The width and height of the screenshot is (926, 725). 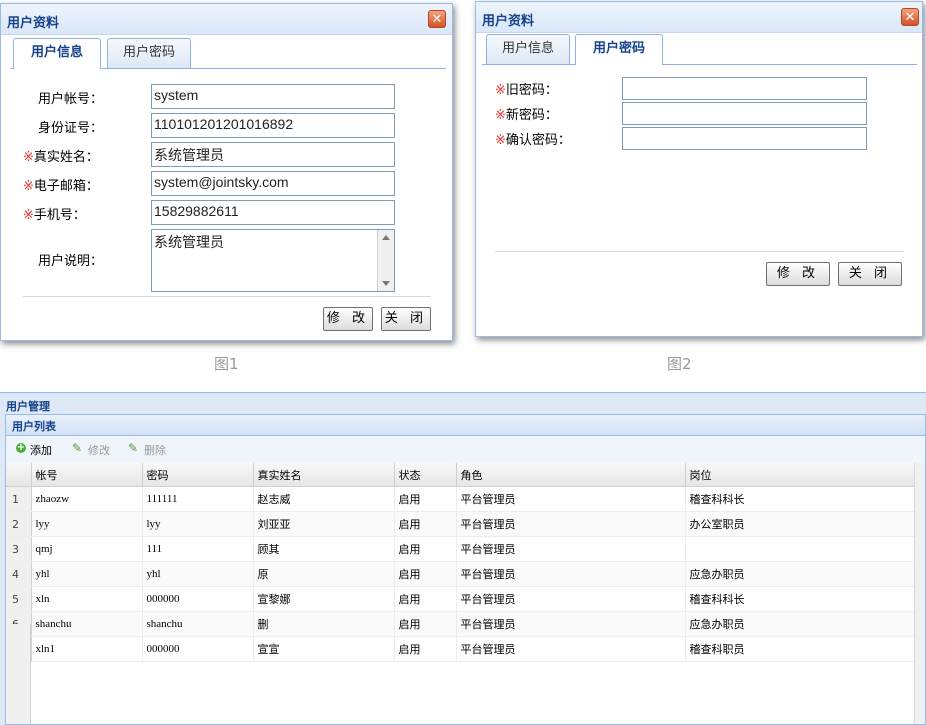 I want to click on column-header-account: 帐号, so click(x=87, y=475).